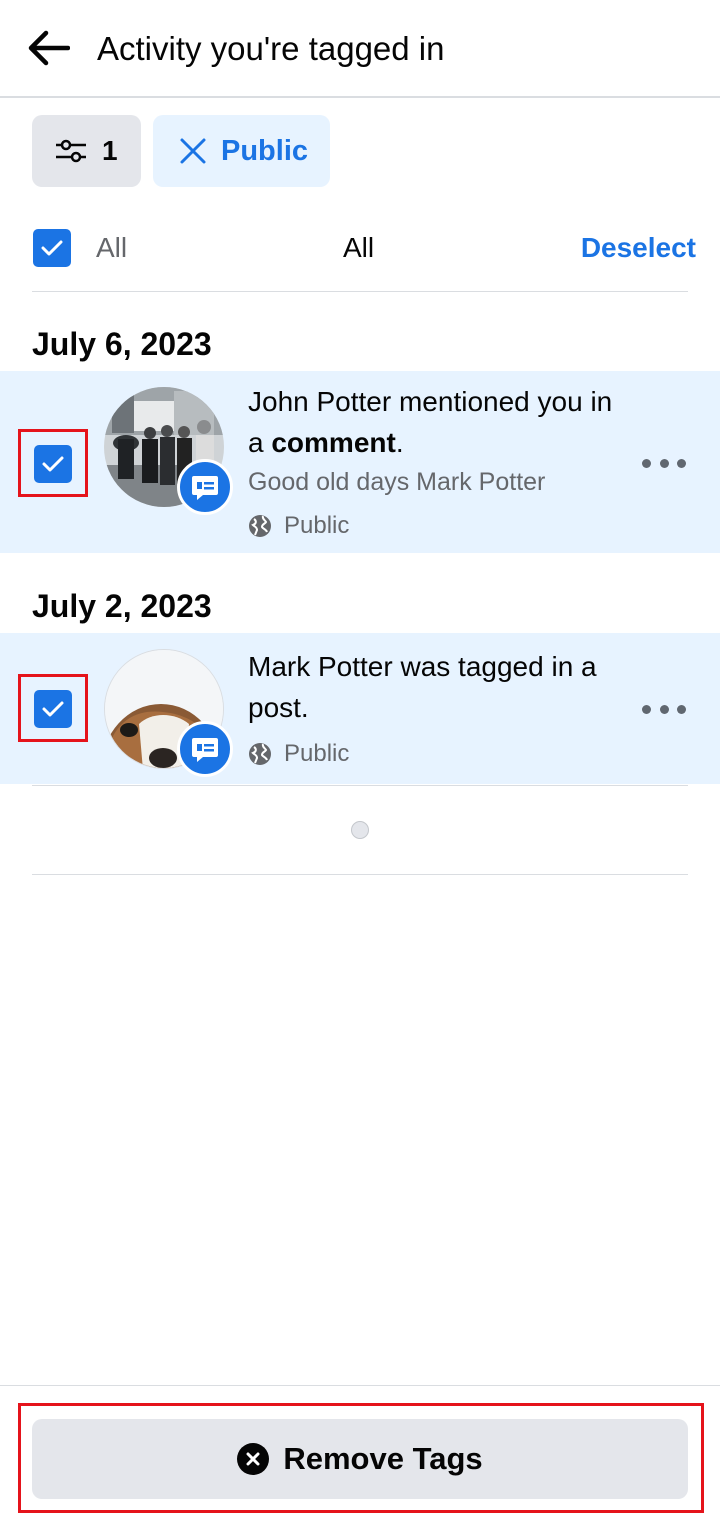 This screenshot has width=720, height=1531. I want to click on item-subtext: Good old days Mark Potter, so click(397, 482).